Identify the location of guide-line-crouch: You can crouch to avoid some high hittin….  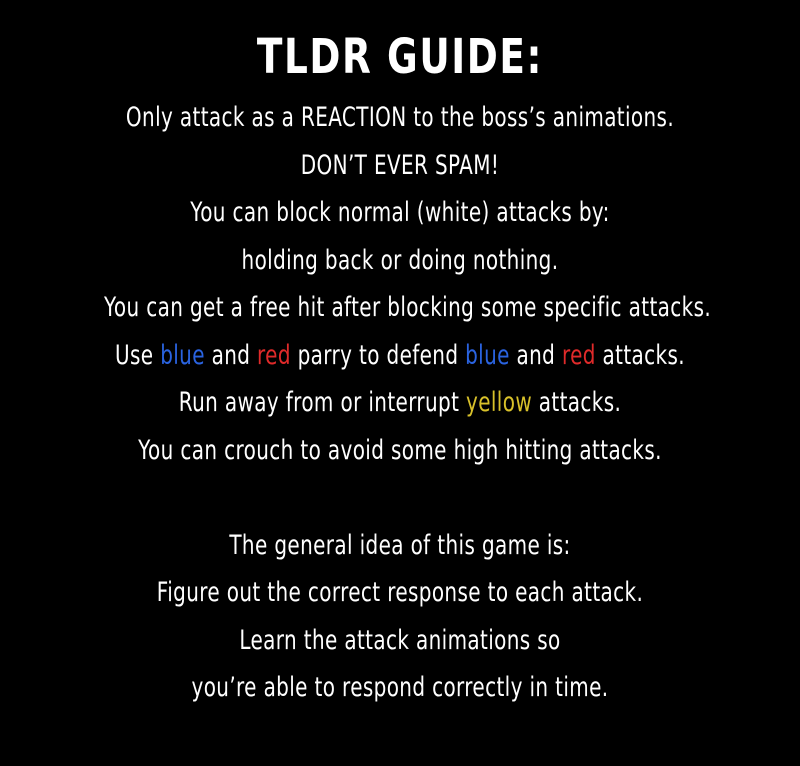
(400, 450).